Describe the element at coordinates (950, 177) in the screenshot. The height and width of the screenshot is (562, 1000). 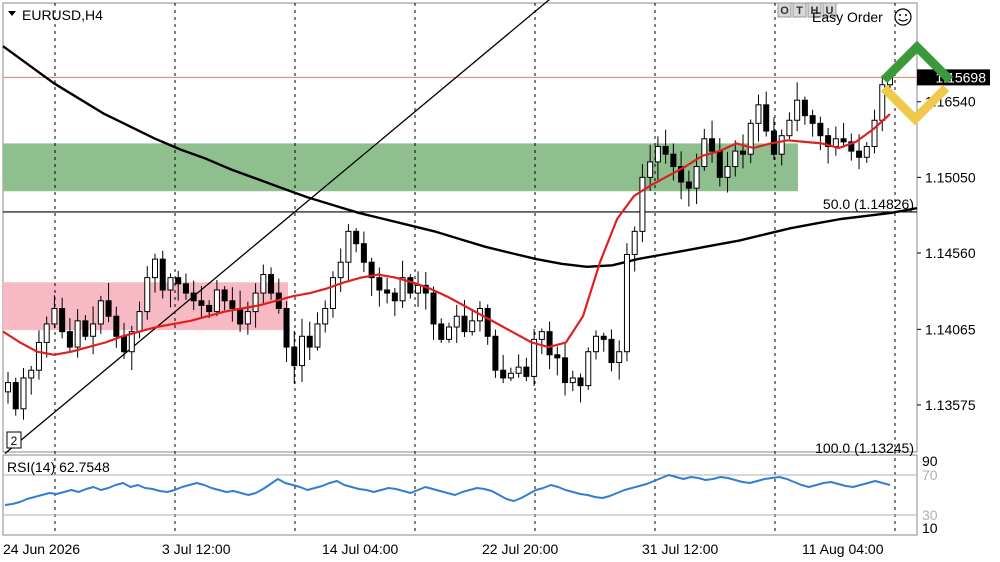
I see `price-tick-label: 1.15050` at that location.